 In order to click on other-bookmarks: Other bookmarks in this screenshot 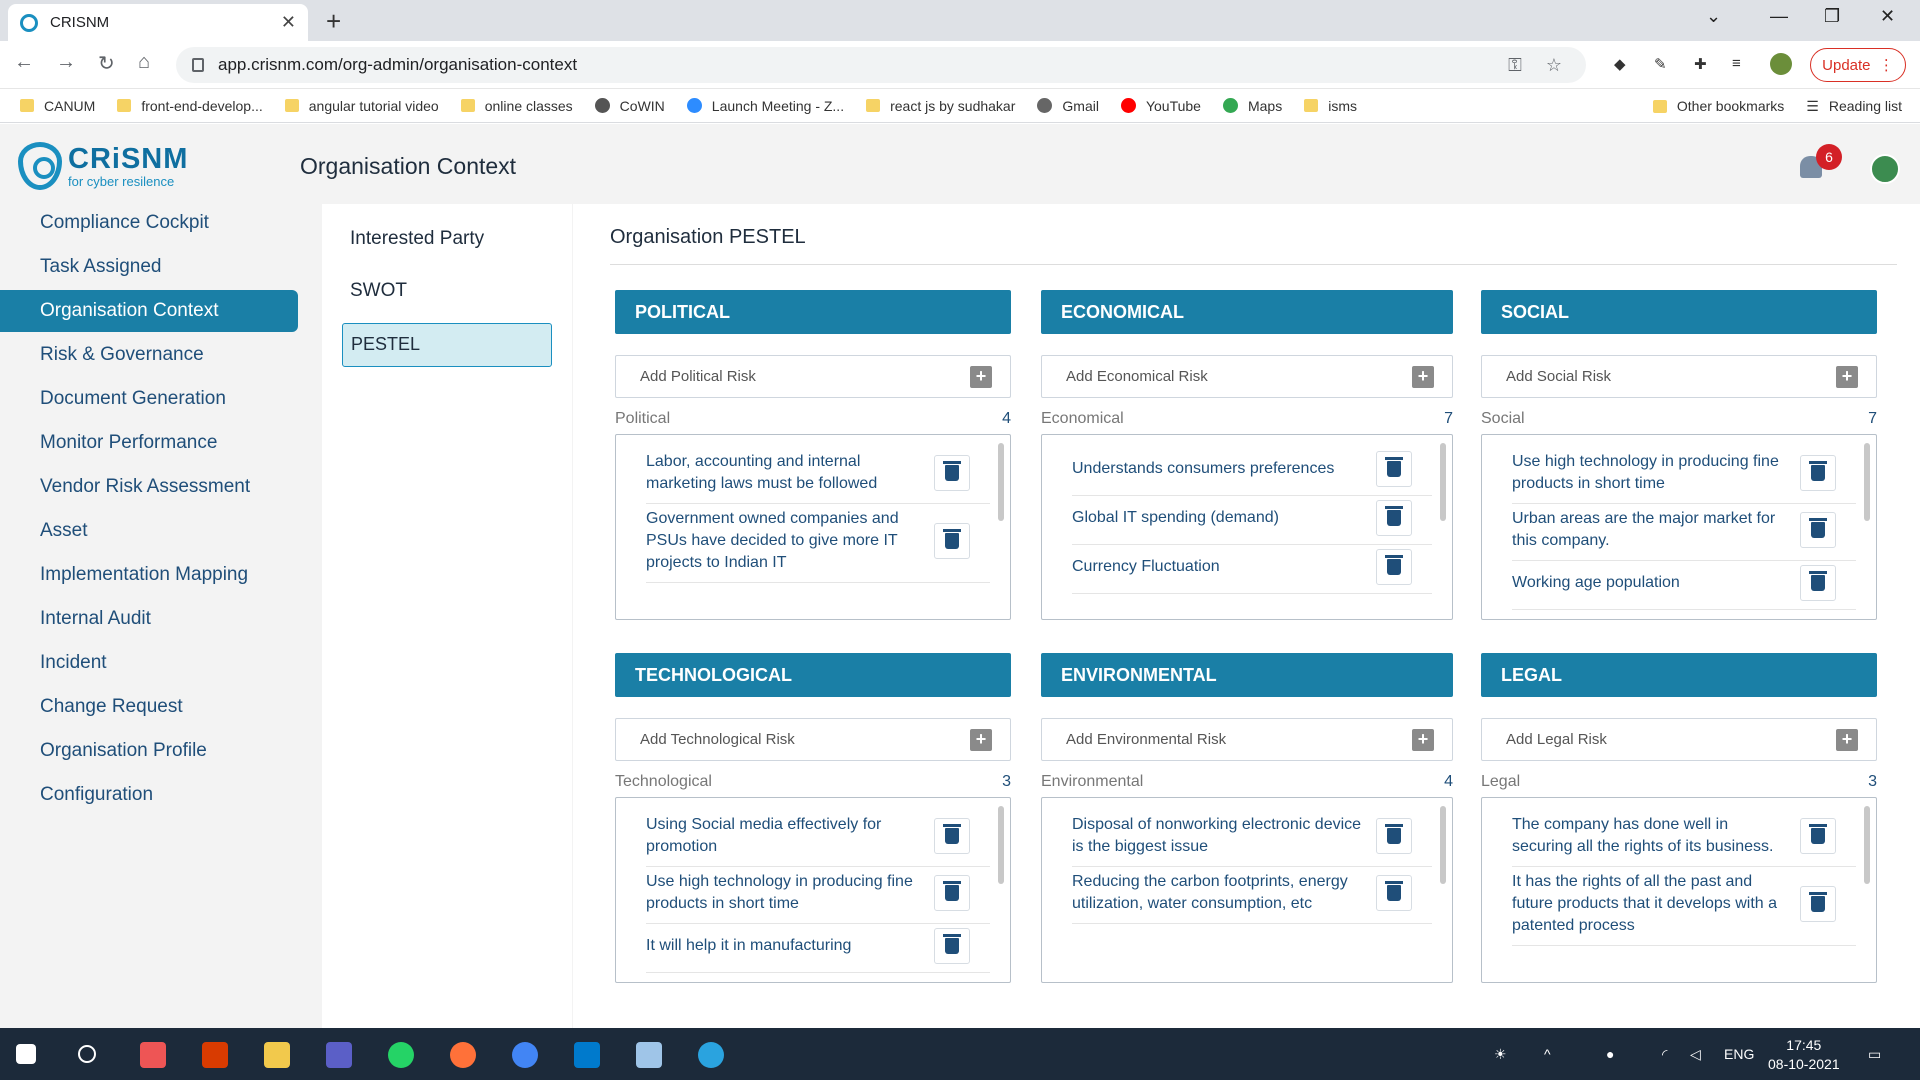, I will do `click(1718, 106)`.